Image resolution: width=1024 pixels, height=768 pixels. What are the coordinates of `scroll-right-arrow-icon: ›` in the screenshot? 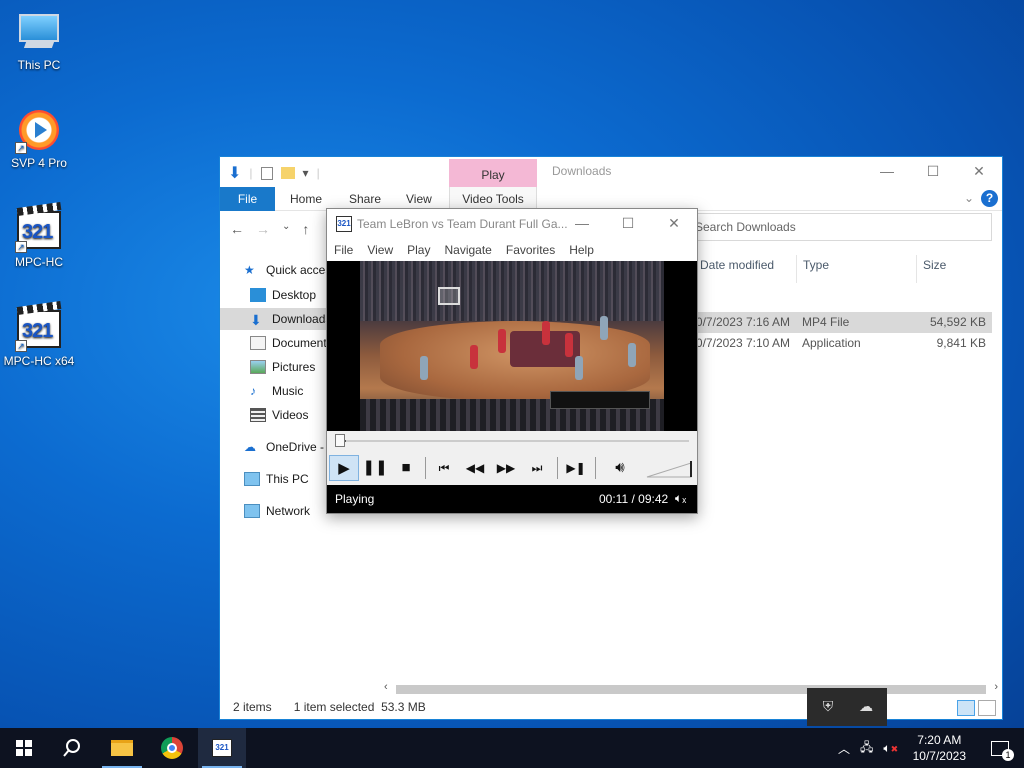 It's located at (996, 687).